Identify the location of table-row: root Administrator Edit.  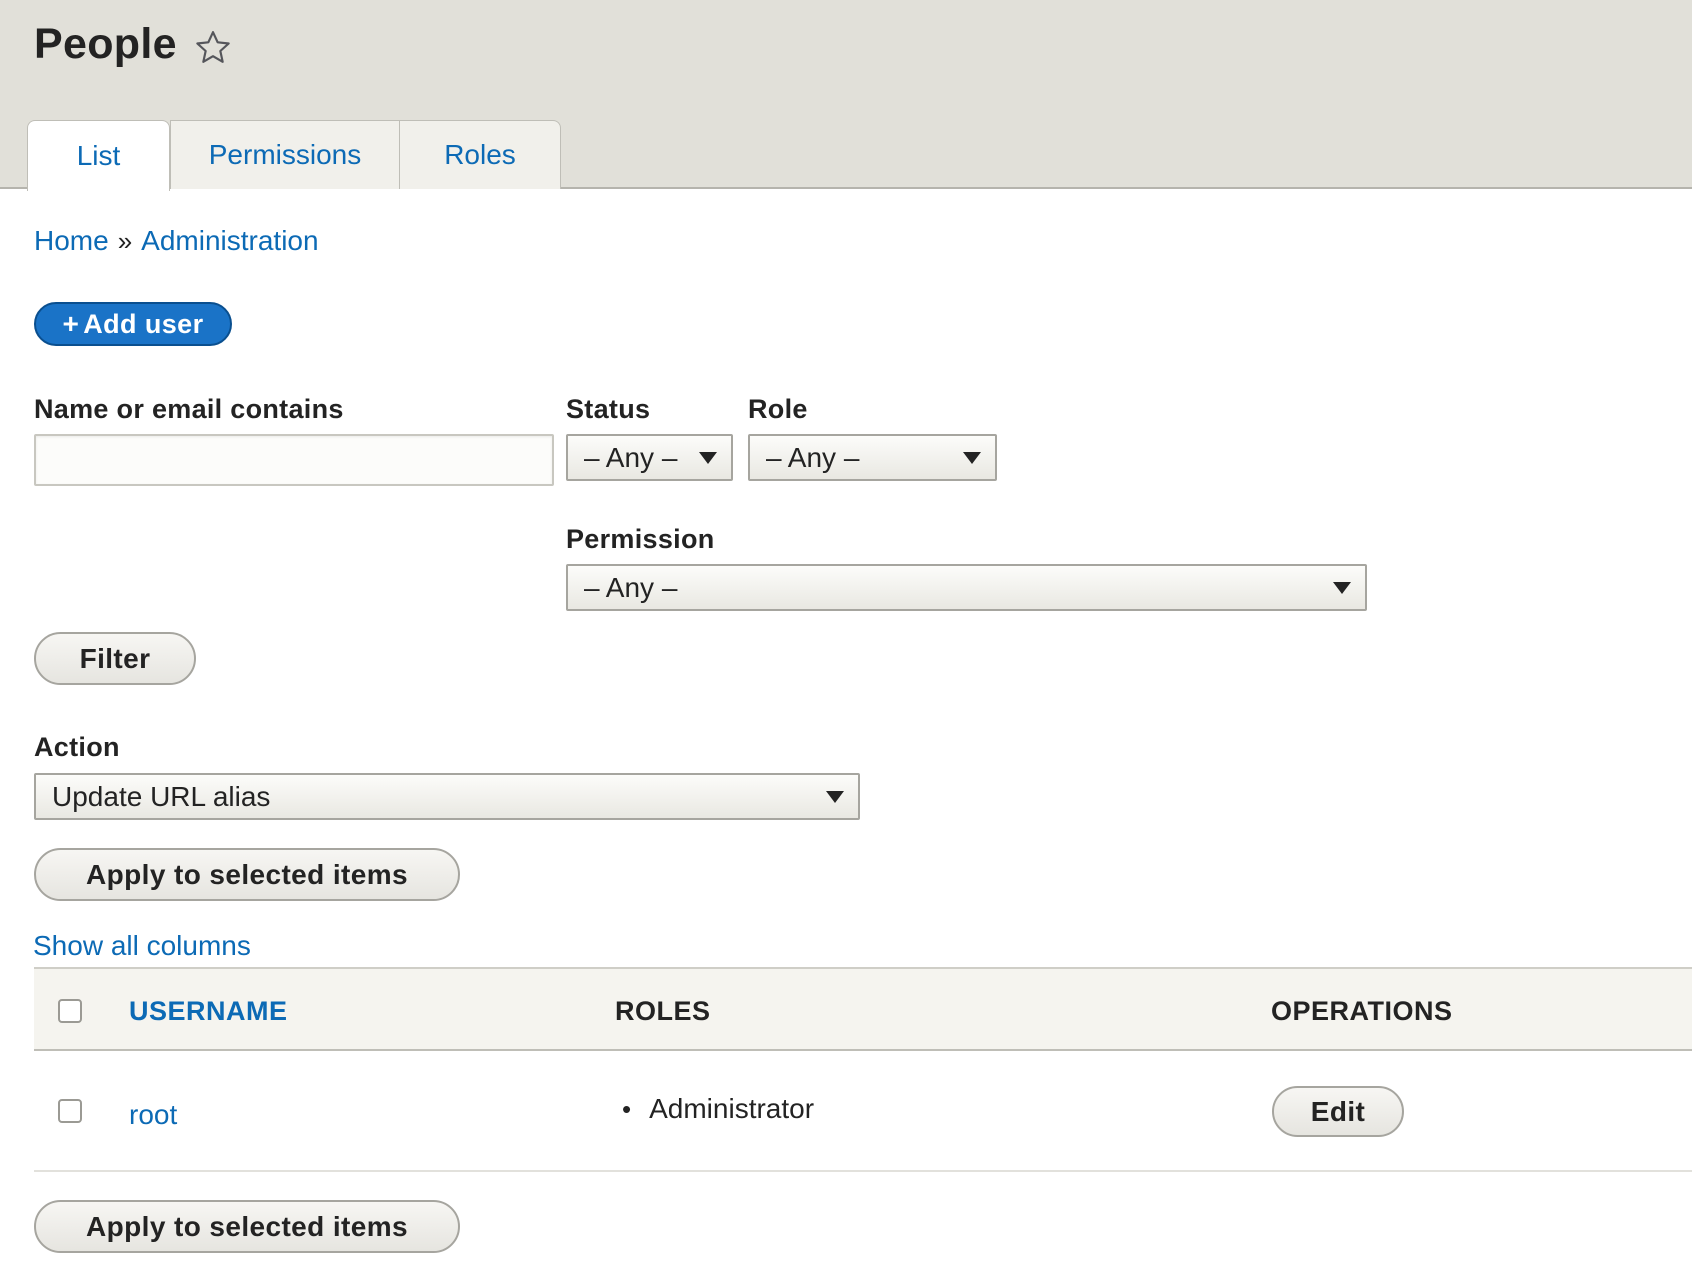
(863, 1111).